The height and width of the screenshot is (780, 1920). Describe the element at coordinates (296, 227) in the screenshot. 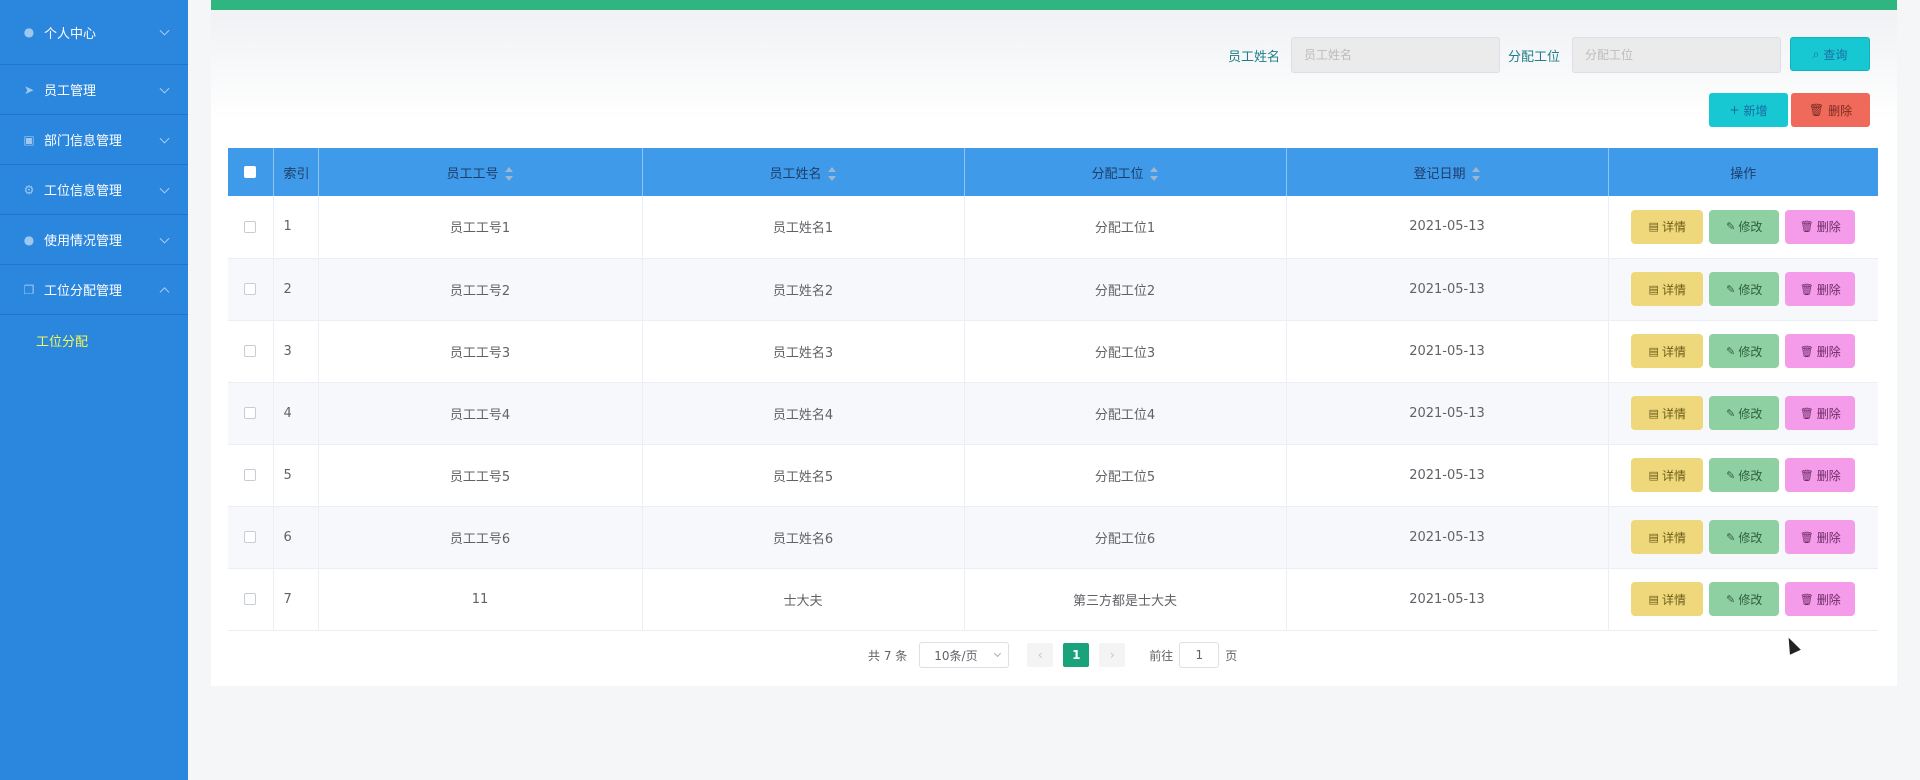

I see `cell-index: 1` at that location.